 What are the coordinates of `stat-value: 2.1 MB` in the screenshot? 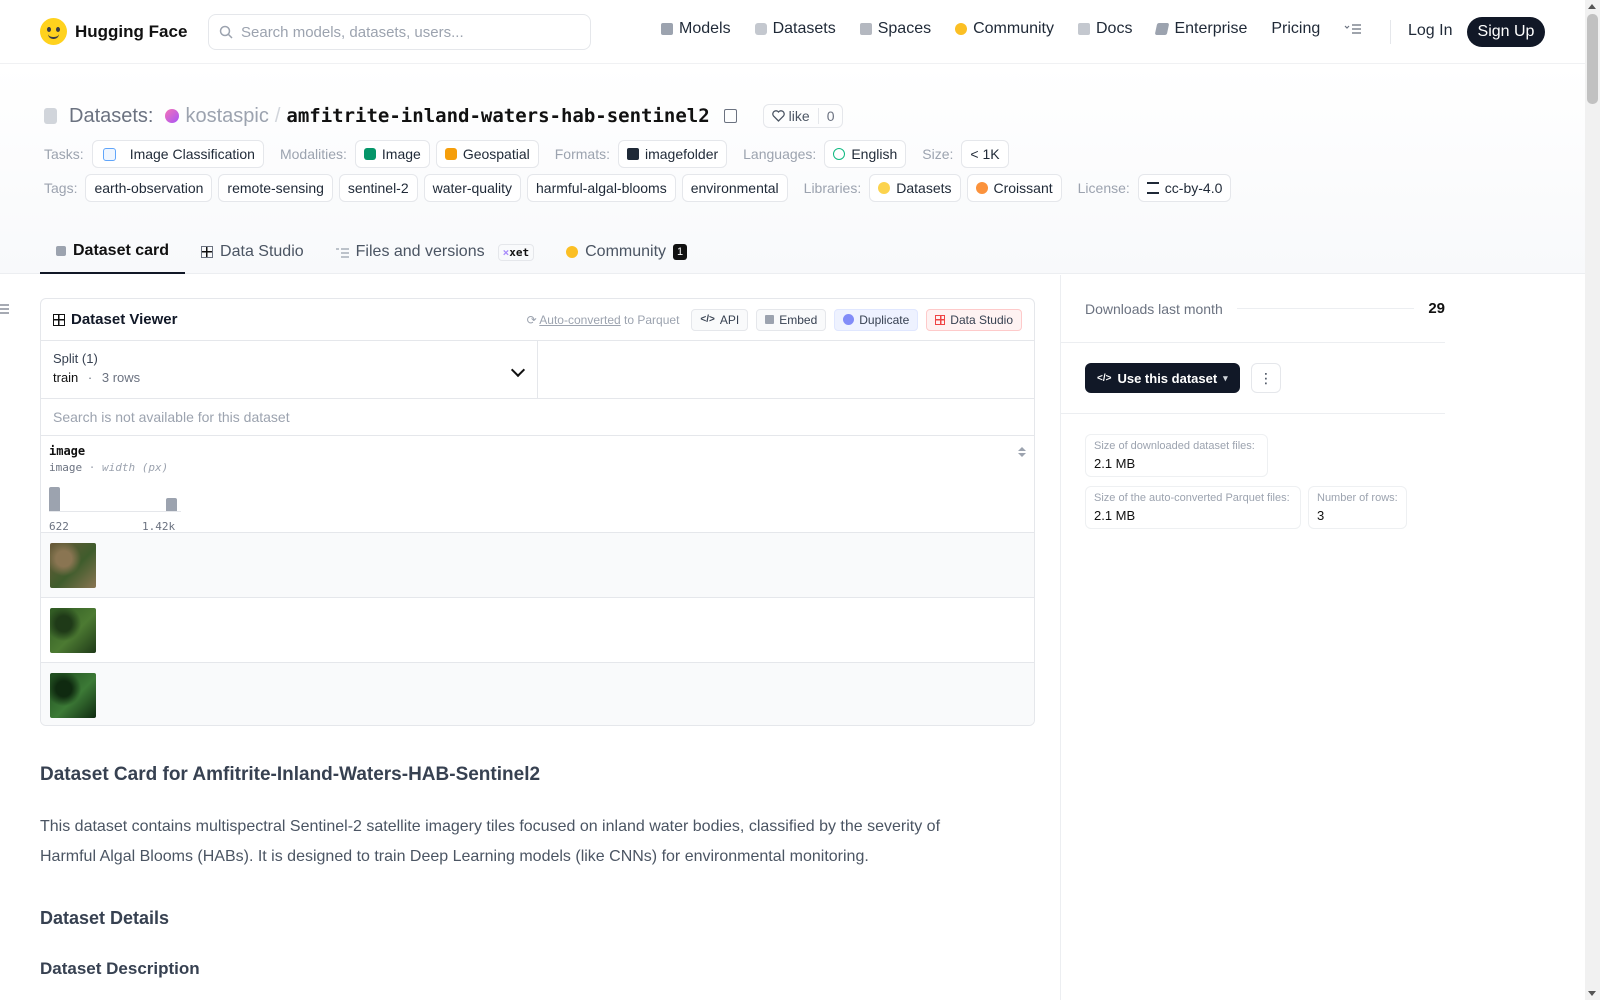 It's located at (1115, 515).